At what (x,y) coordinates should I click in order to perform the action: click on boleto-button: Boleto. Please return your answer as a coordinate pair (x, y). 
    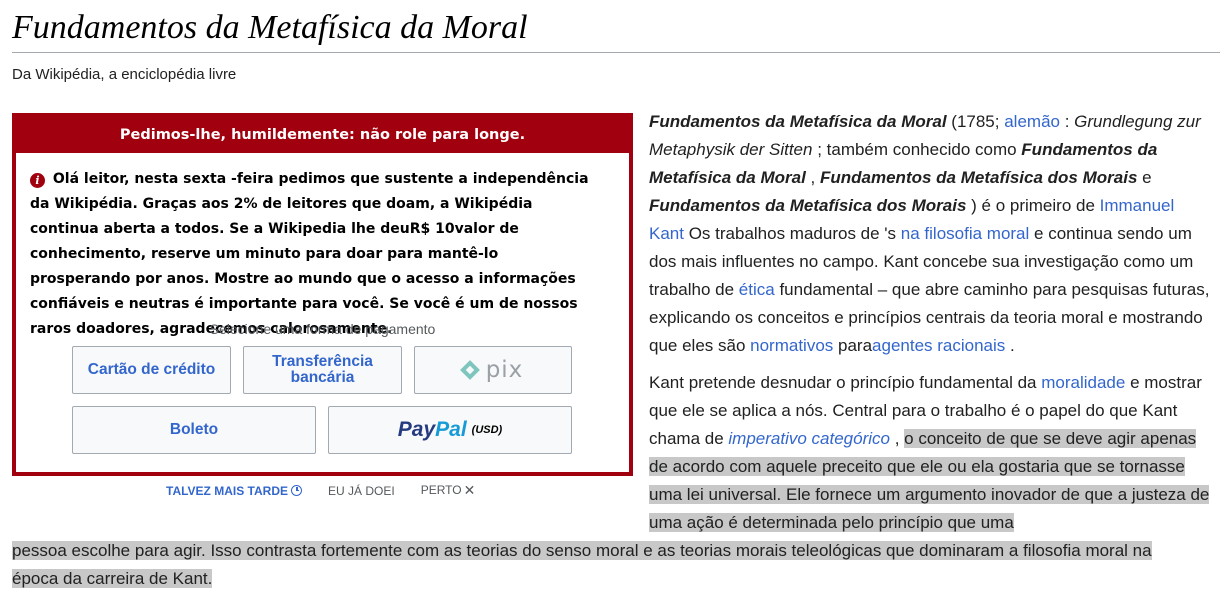
    Looking at the image, I should click on (194, 430).